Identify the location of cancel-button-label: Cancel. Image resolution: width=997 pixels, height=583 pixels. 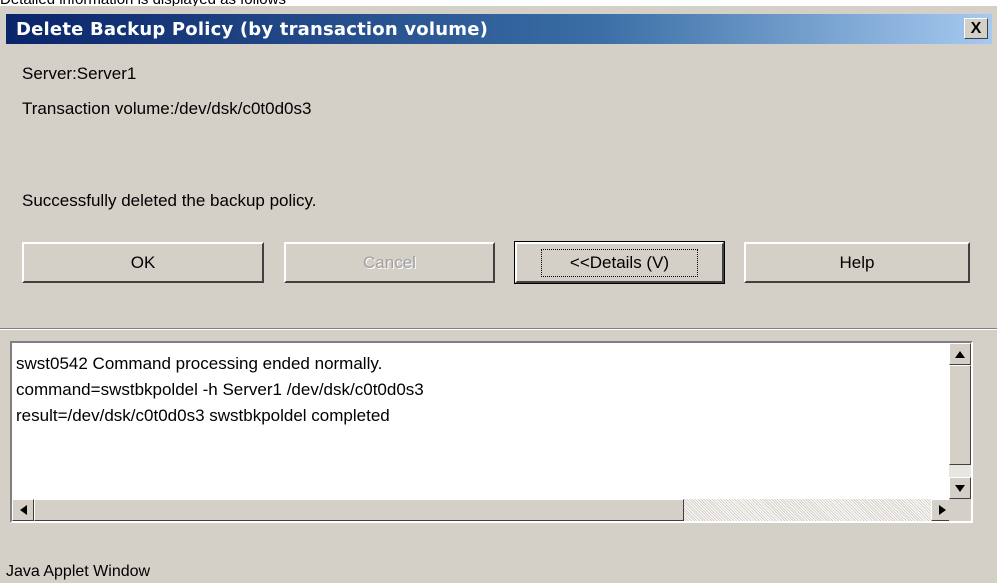
(389, 262).